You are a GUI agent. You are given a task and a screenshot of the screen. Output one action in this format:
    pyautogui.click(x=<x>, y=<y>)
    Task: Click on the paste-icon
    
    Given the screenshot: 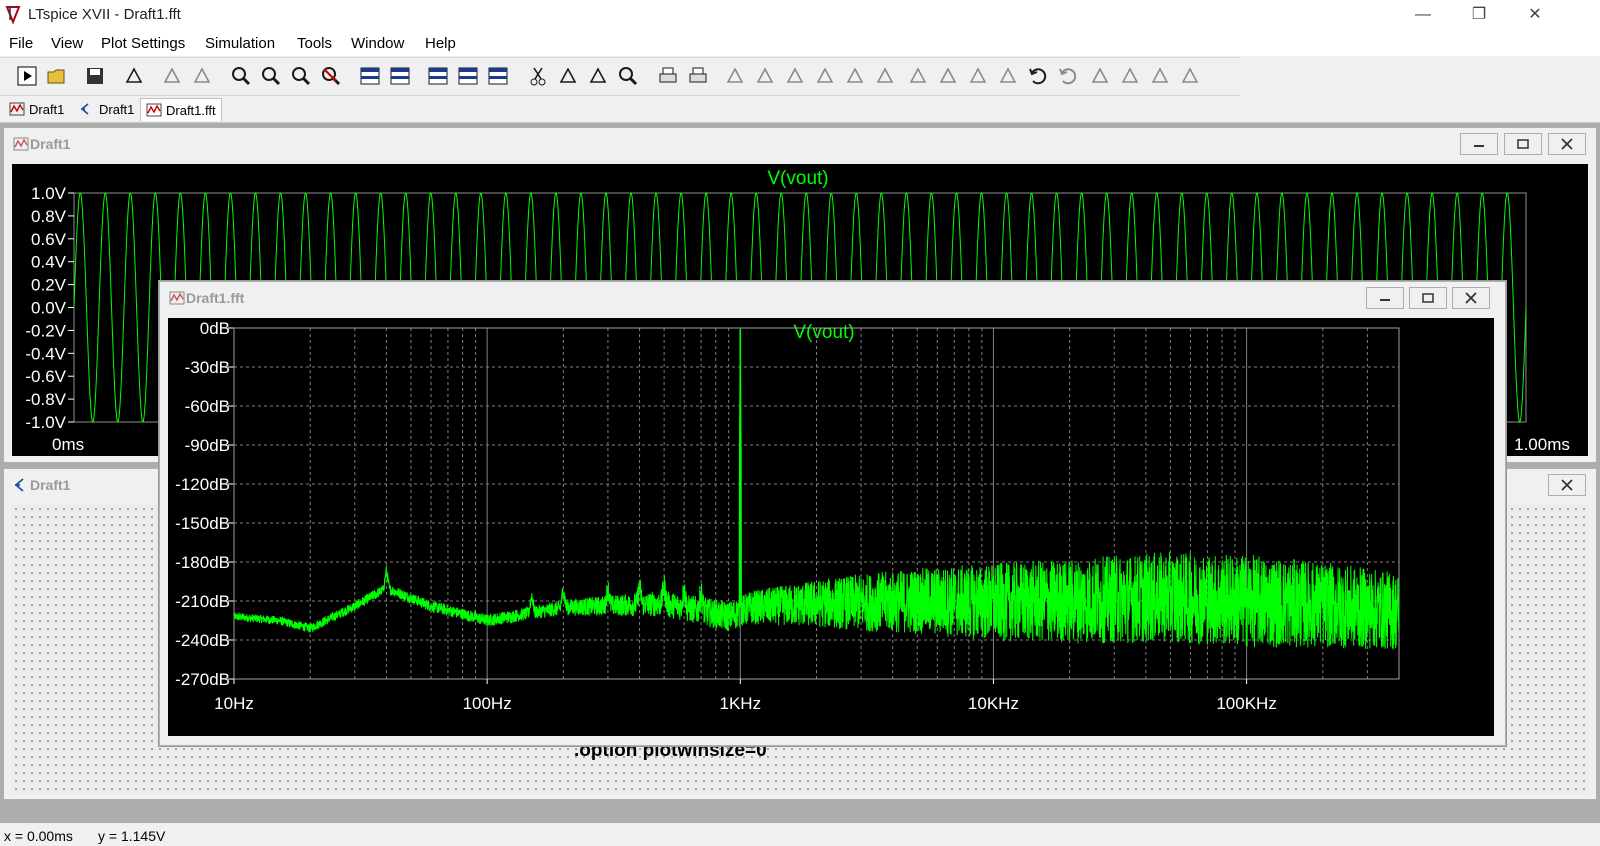 What is the action you would take?
    pyautogui.click(x=598, y=75)
    